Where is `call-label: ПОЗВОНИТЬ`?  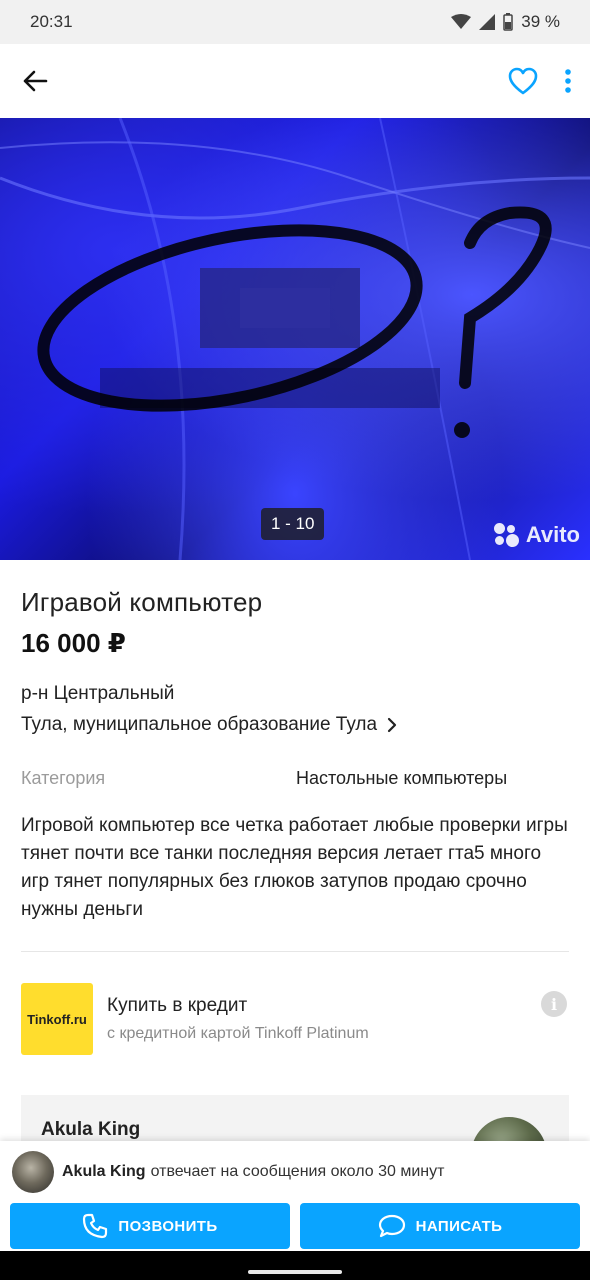
call-label: ПОЗВОНИТЬ is located at coordinates (168, 1226).